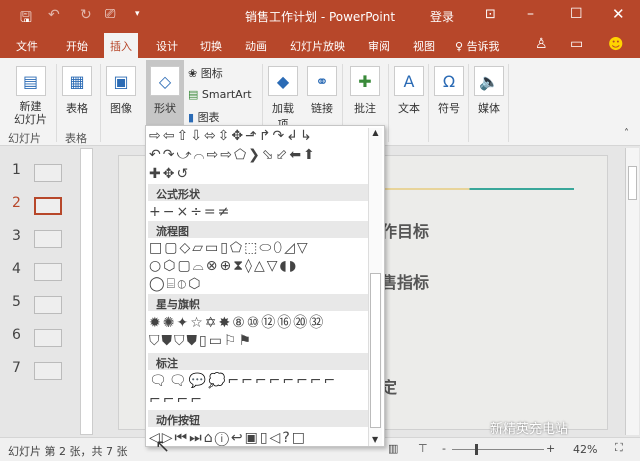 The height and width of the screenshot is (461, 640). What do you see at coordinates (243, 381) in the screenshot?
I see `shape-row: 🗨🗨💬💭⌐⌐⌐⌐⌐⌐⌐⌐` at bounding box center [243, 381].